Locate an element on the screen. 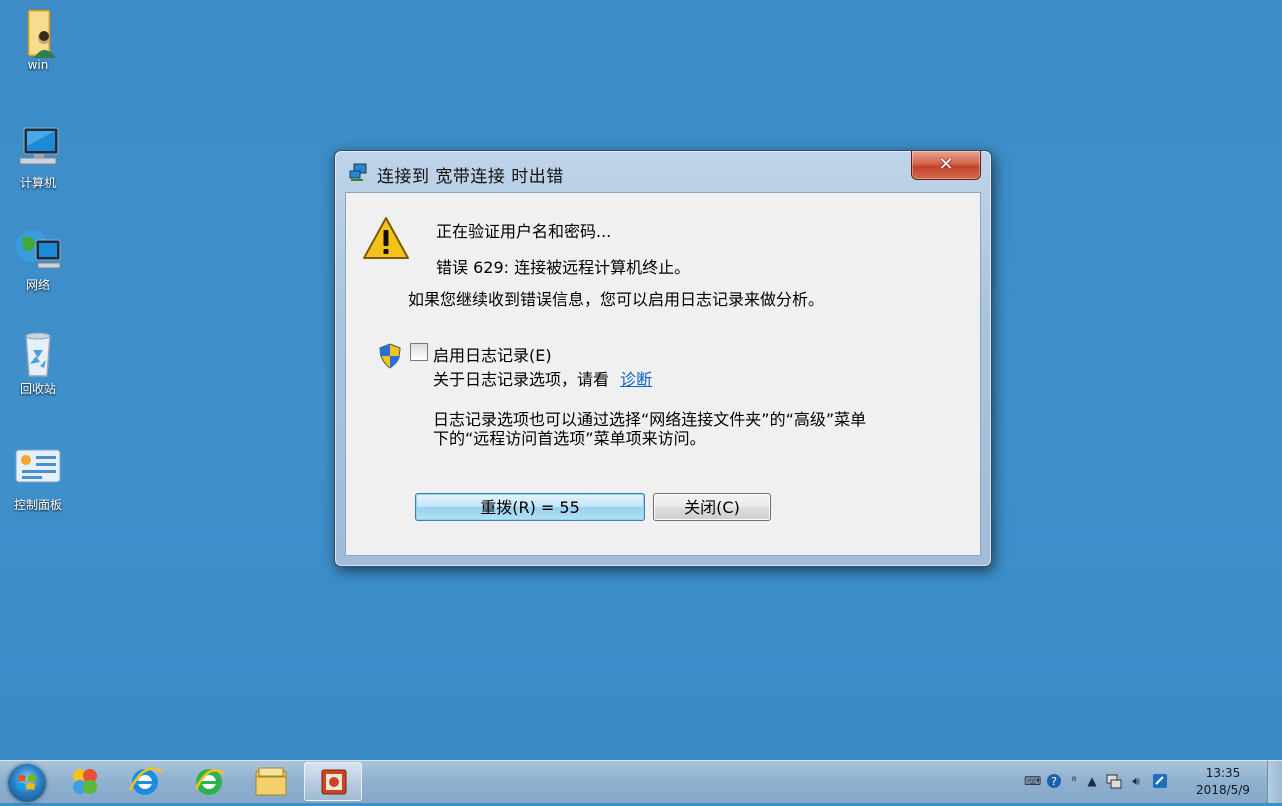 The image size is (1282, 806). windows-logo-icon is located at coordinates (26, 782).